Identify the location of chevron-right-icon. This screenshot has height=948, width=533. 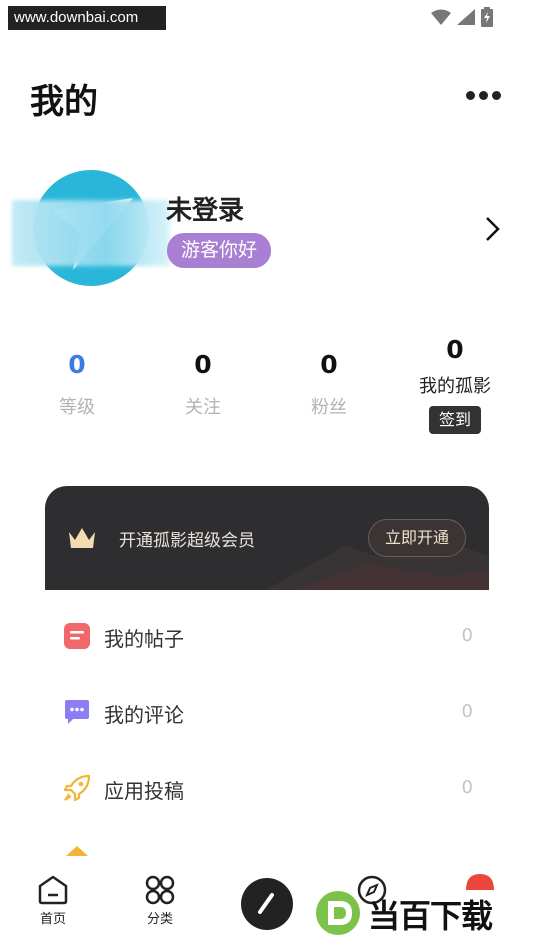
(493, 229).